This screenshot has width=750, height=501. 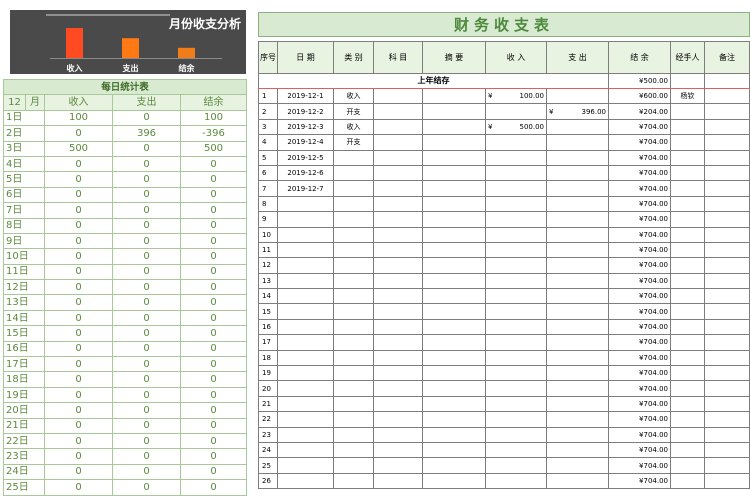 What do you see at coordinates (305, 142) in the screenshot?
I see `ledger-date-cell: 2019-12-4` at bounding box center [305, 142].